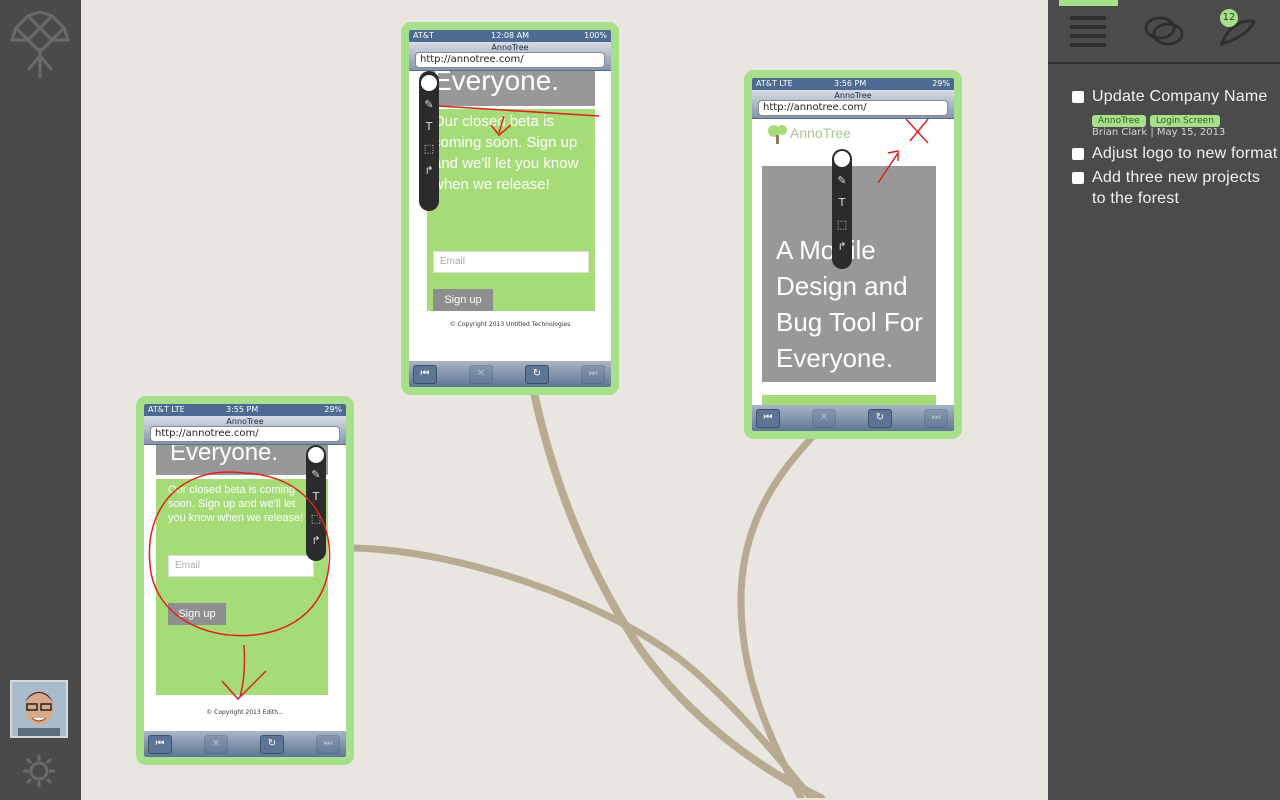 This screenshot has width=1280, height=800. What do you see at coordinates (423, 35) in the screenshot?
I see `carrier-label: AT&T` at bounding box center [423, 35].